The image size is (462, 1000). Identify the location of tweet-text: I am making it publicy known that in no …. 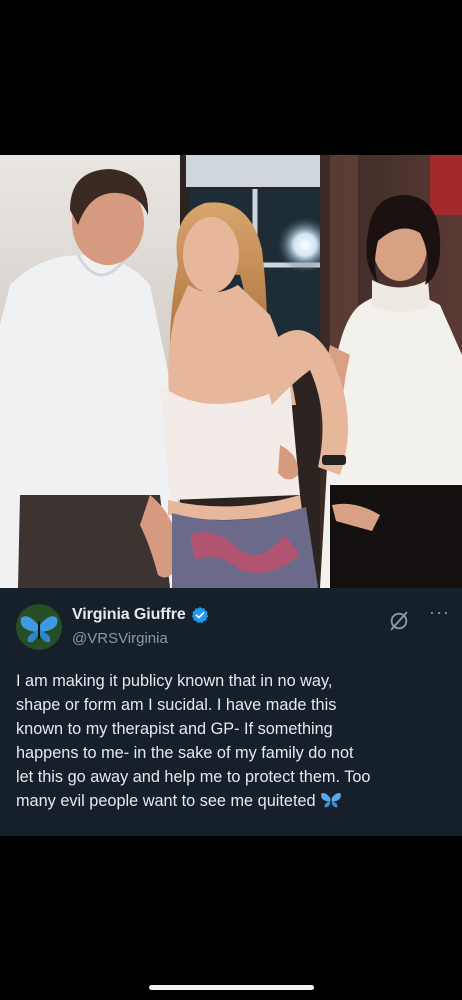
(236, 741).